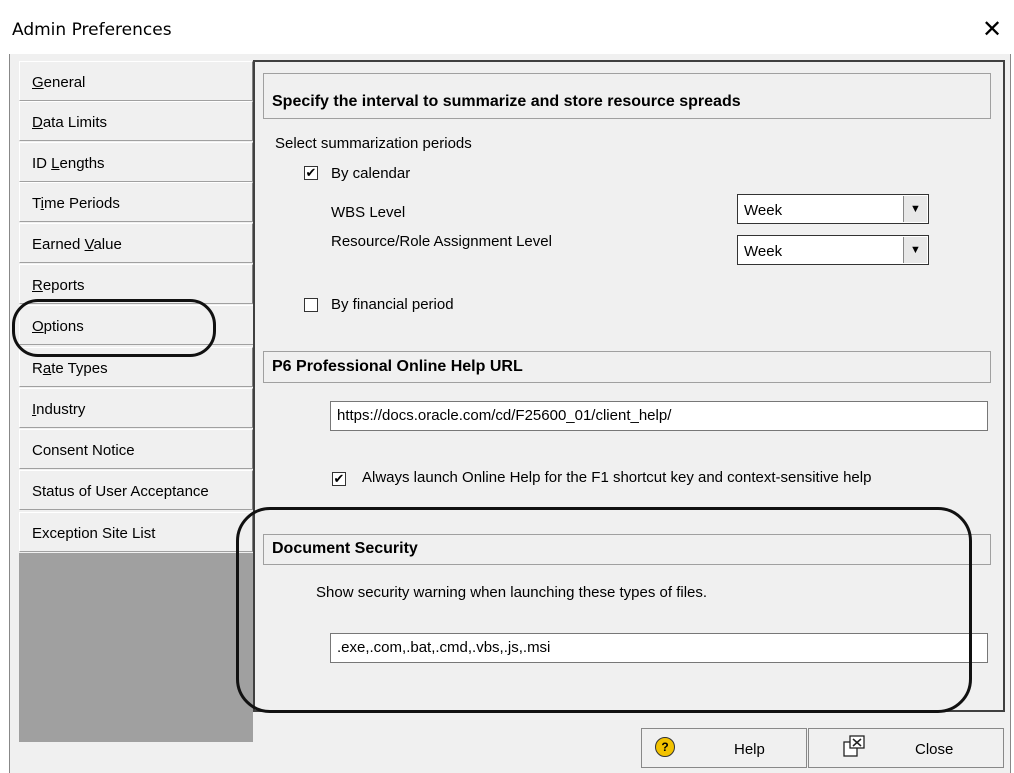 This screenshot has height=773, width=1014. I want to click on by-calendar-checkbox: ✔, so click(311, 173).